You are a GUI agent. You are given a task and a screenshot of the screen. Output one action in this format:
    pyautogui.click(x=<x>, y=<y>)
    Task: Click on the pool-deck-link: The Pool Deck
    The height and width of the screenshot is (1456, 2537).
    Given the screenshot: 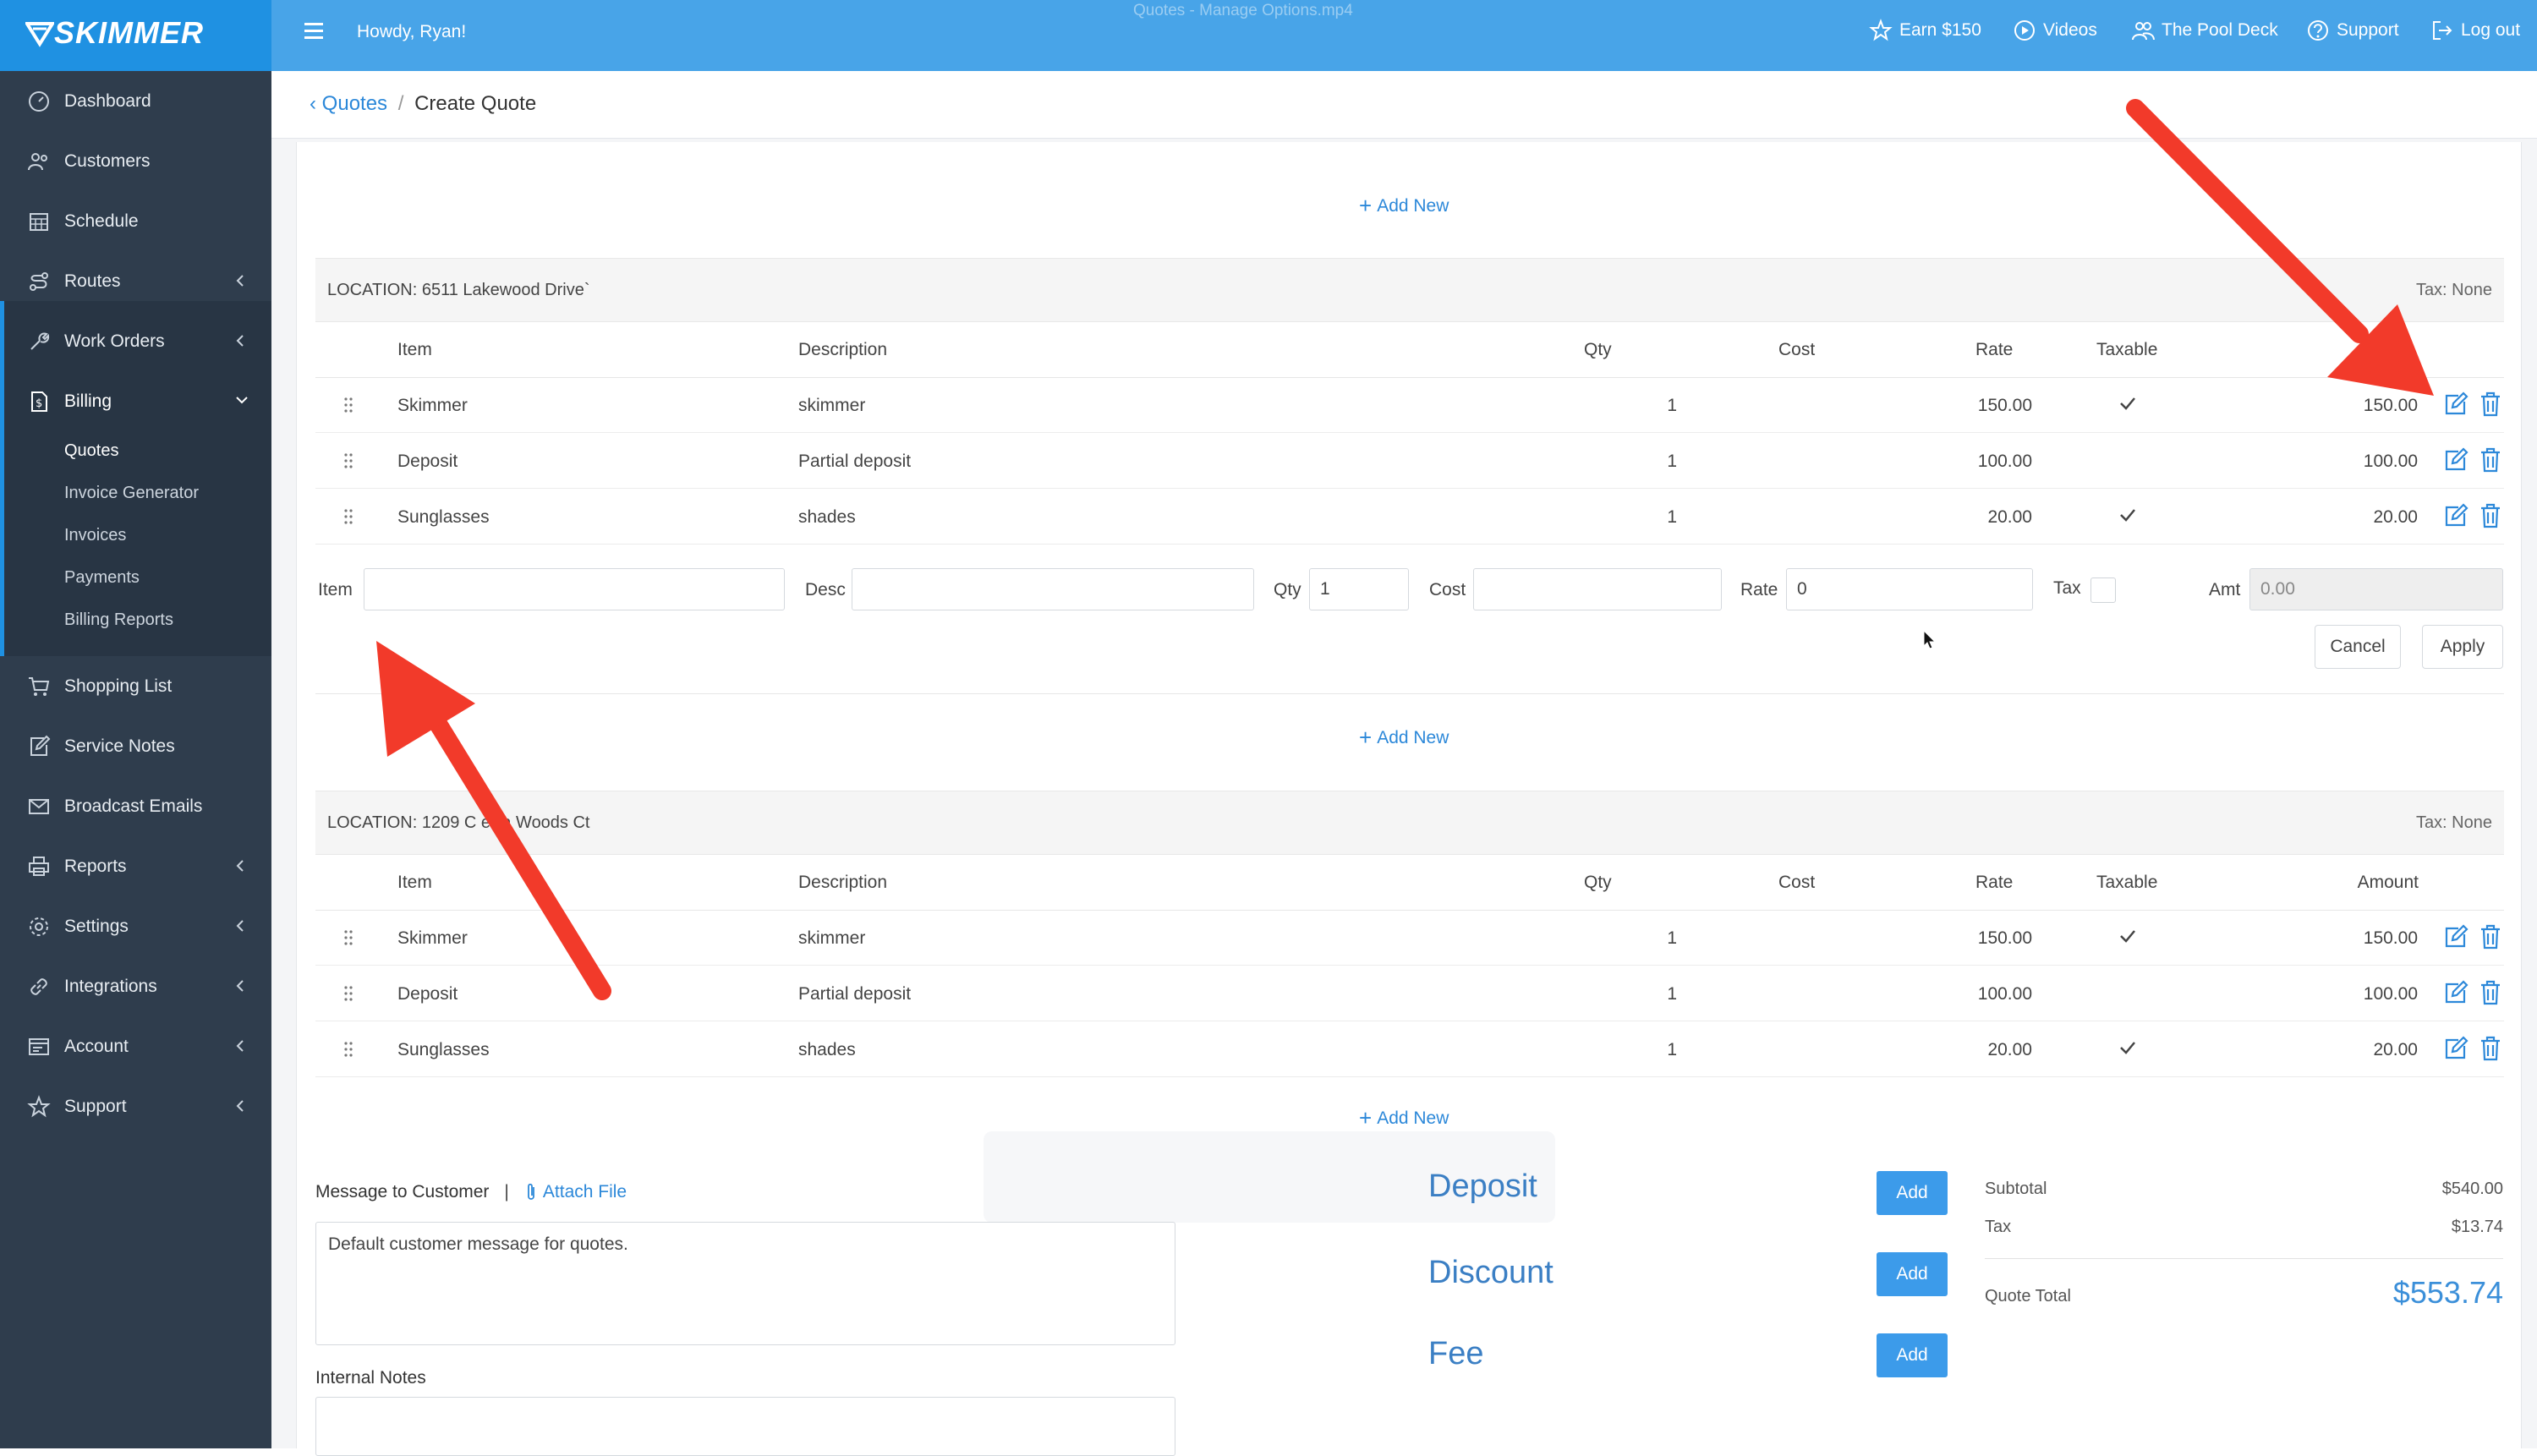 What is the action you would take?
    pyautogui.click(x=2204, y=31)
    